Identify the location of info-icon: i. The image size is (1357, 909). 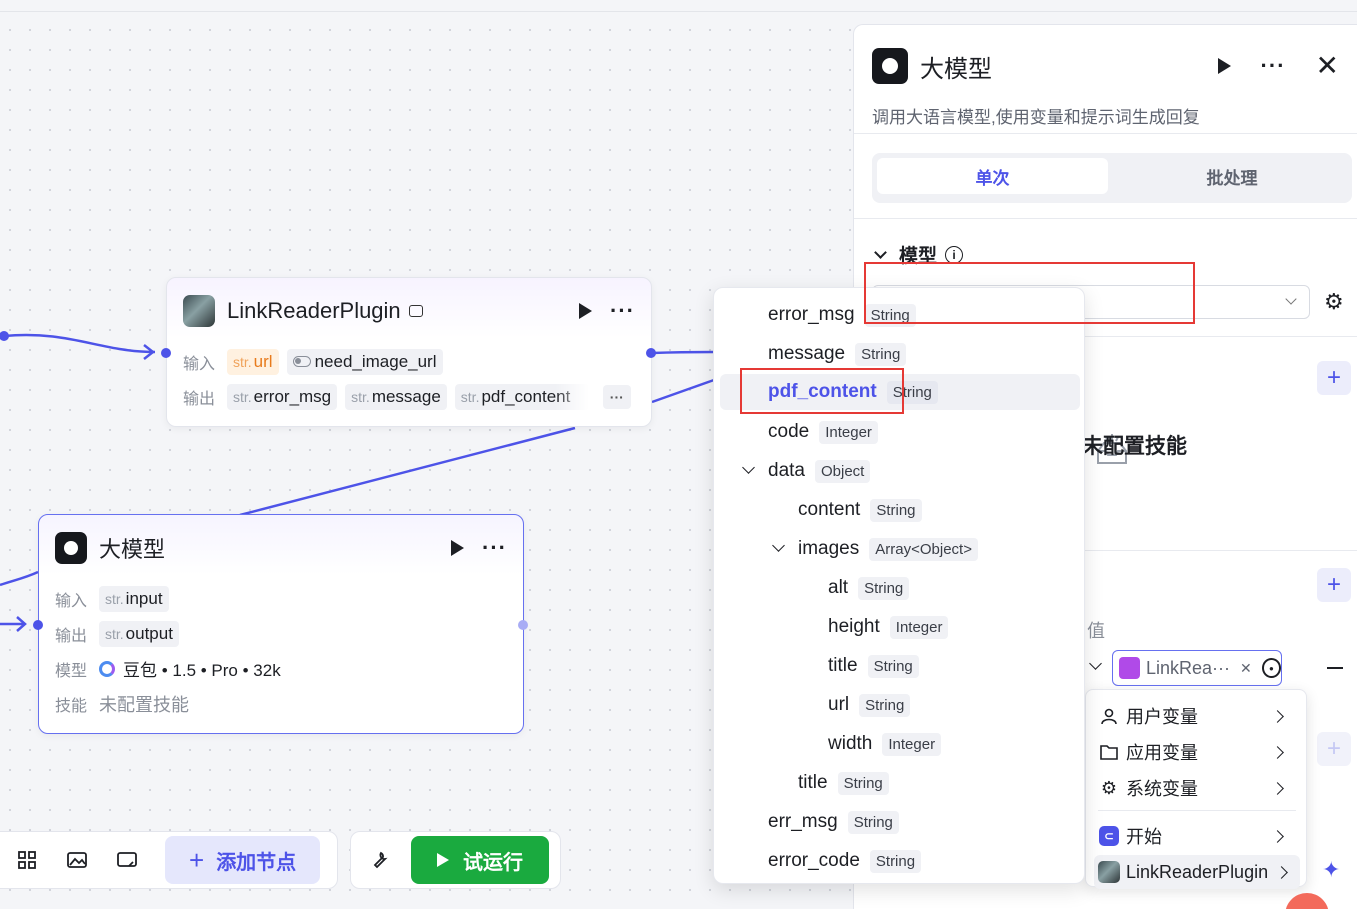
(954, 254).